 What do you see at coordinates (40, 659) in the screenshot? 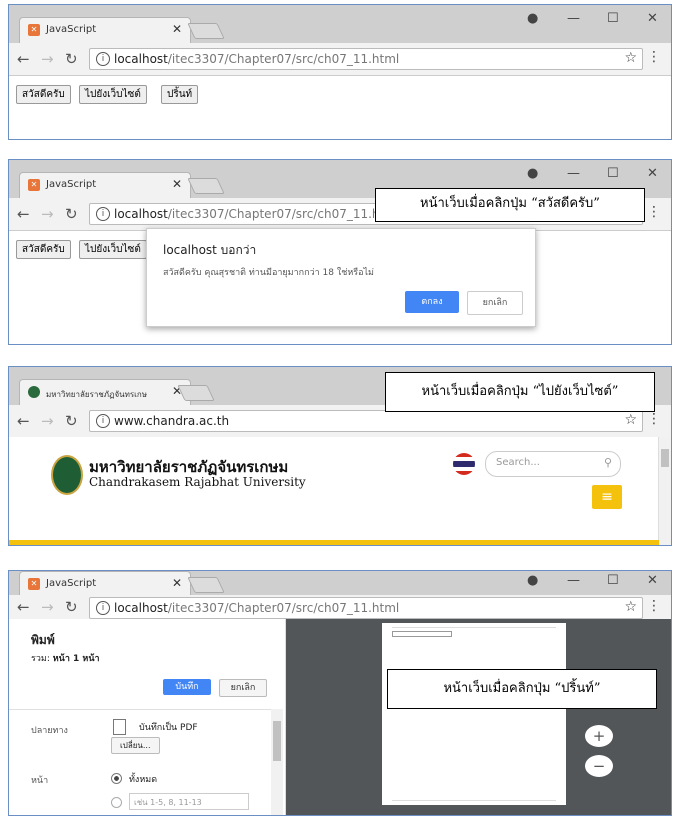
I see `total-label: รวม:` at bounding box center [40, 659].